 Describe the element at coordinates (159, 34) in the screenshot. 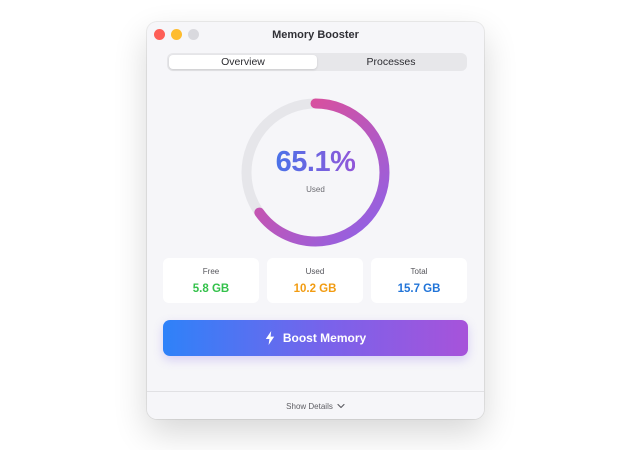

I see `close-window-button` at that location.